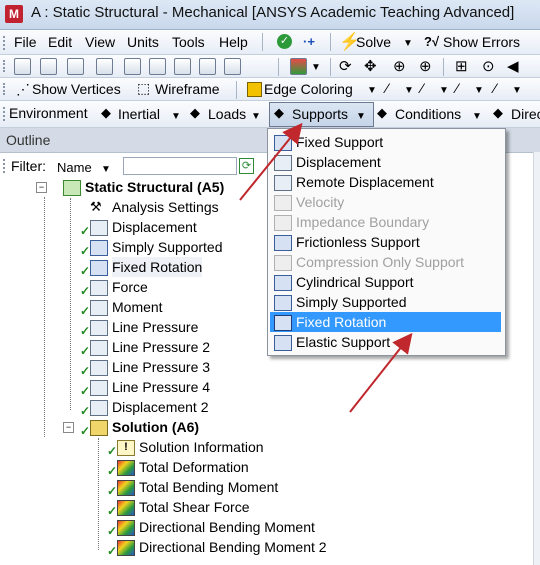 The height and width of the screenshot is (565, 540). I want to click on annotation-arrow-fixed-rotation, so click(381, 372).